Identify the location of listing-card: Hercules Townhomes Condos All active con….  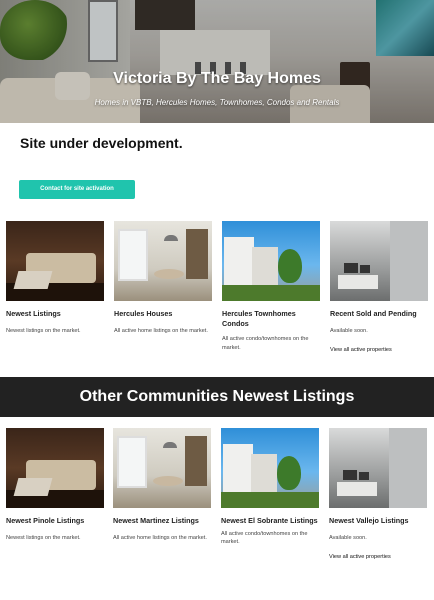
(271, 286).